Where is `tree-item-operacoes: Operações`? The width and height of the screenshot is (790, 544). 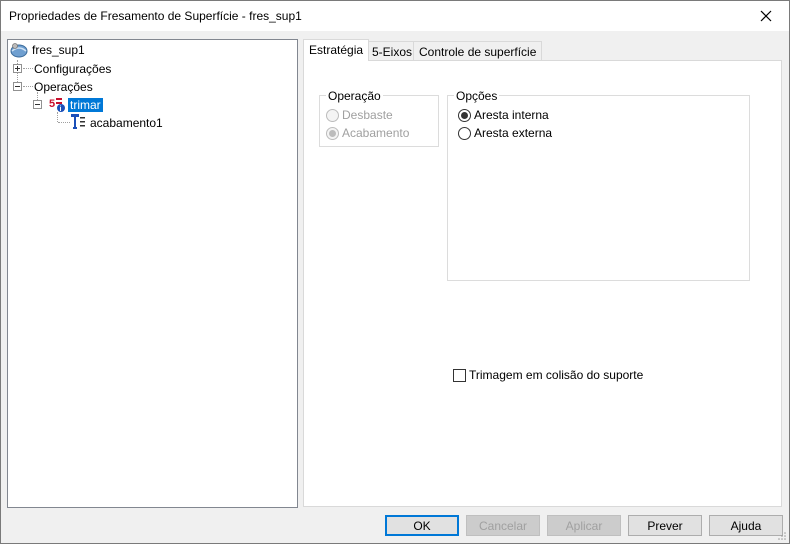 tree-item-operacoes: Operações is located at coordinates (92, 87).